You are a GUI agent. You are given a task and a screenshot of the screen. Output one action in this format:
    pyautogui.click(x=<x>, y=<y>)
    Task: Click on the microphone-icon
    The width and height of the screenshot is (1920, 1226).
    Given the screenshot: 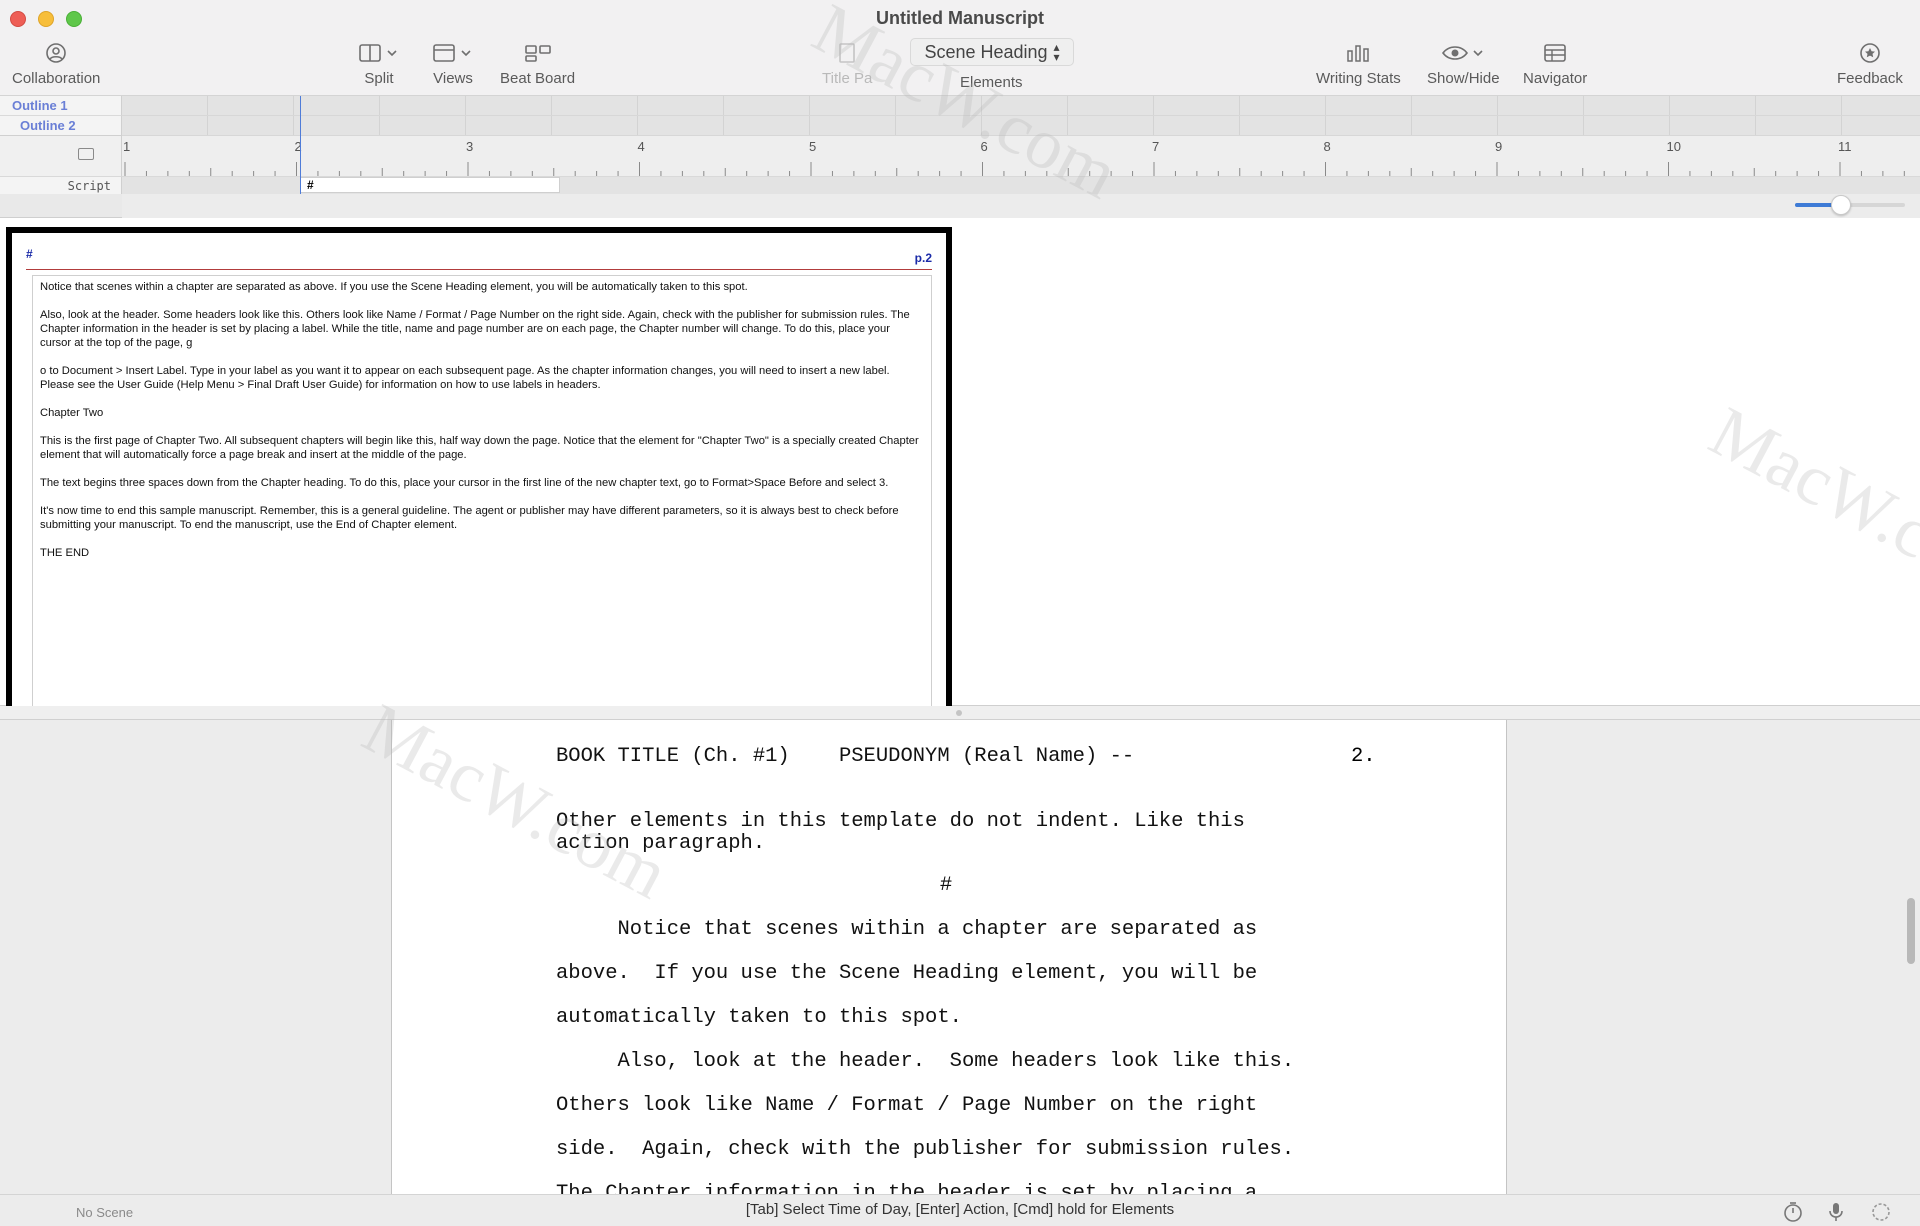 What is the action you would take?
    pyautogui.click(x=1836, y=1213)
    